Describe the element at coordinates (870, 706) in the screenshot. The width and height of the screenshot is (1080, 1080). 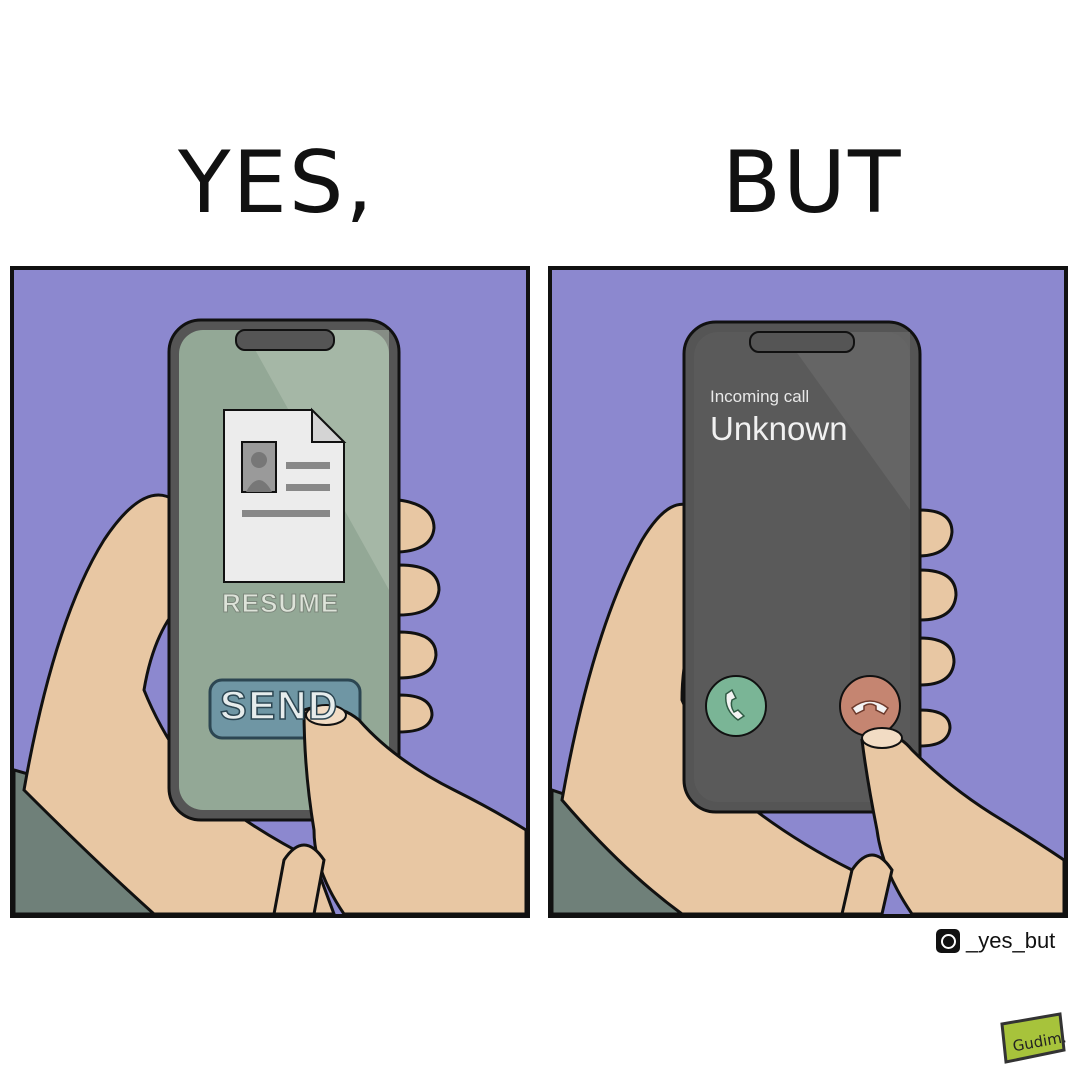
I see `decline-call-icon` at that location.